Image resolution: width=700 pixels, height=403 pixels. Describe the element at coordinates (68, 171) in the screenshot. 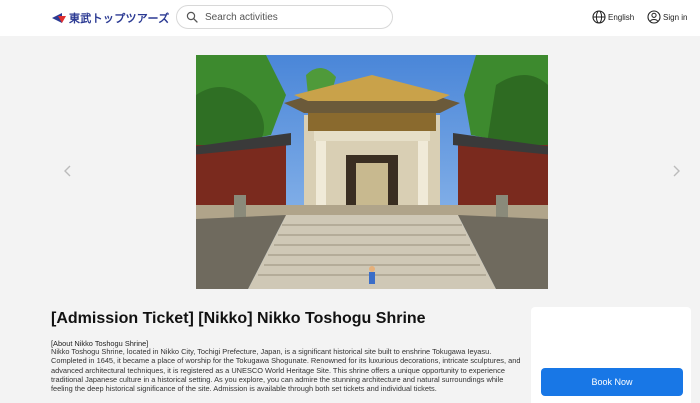

I see `chevron-left-icon` at that location.